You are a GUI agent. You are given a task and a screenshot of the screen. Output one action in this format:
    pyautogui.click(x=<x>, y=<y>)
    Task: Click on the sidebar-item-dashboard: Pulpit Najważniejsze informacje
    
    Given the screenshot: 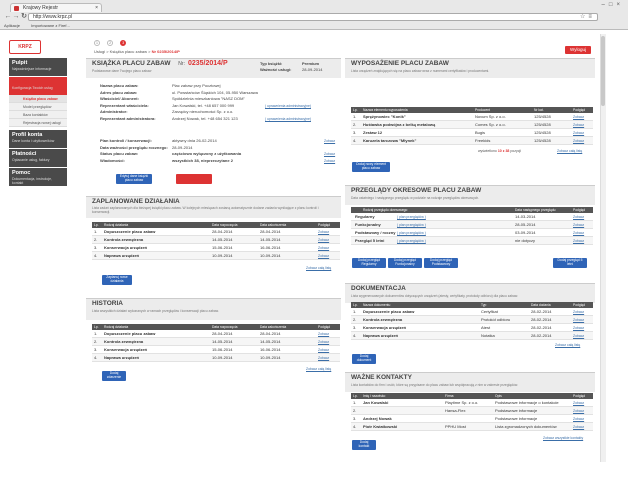 What is the action you would take?
    pyautogui.click(x=38, y=67)
    